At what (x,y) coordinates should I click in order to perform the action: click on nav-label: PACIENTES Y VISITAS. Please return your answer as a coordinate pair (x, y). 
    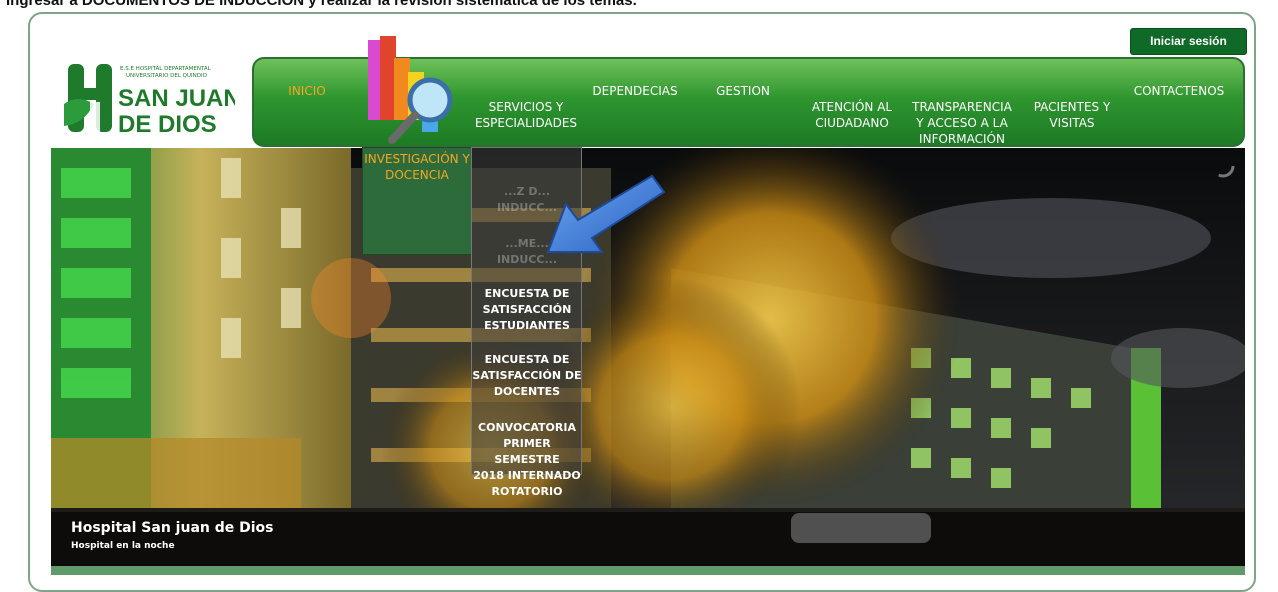
    Looking at the image, I should click on (1072, 115).